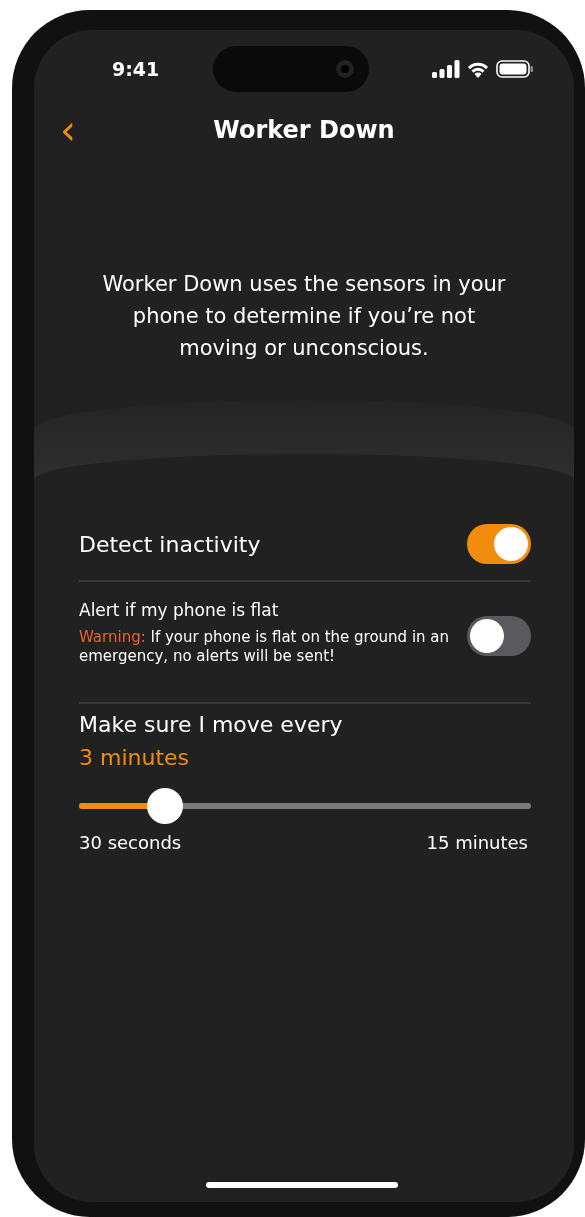  I want to click on slider-value: 3 minutes, so click(135, 757).